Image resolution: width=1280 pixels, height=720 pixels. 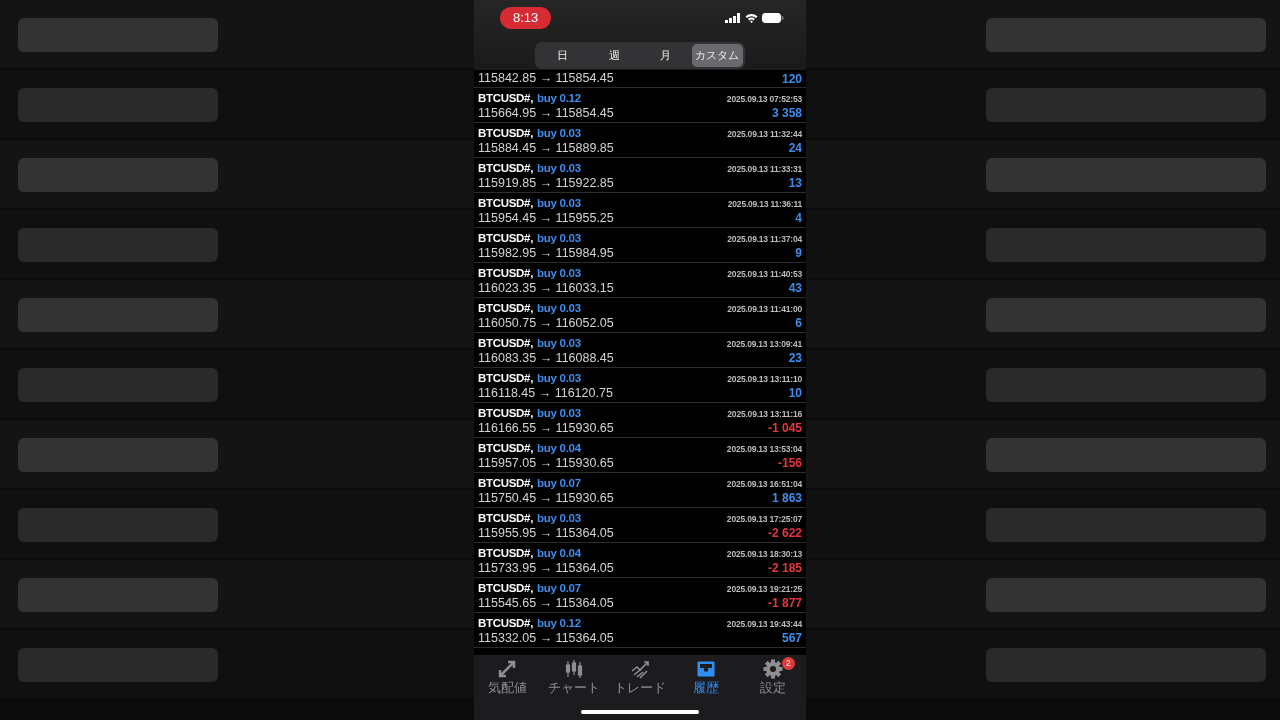 What do you see at coordinates (526, 18) in the screenshot?
I see `status-time: 8:13` at bounding box center [526, 18].